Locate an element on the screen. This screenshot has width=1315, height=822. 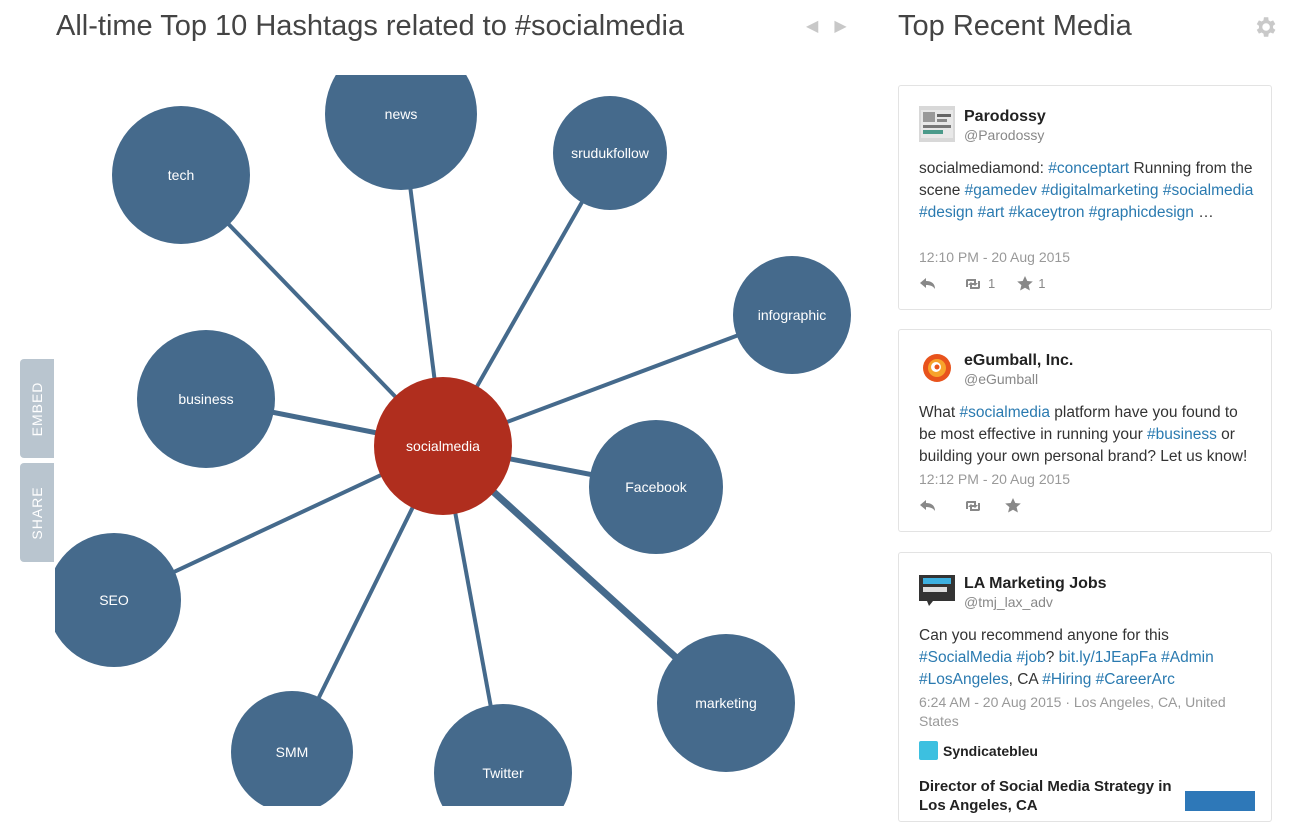
hashtag-node-business: business is located at coordinates (206, 399).